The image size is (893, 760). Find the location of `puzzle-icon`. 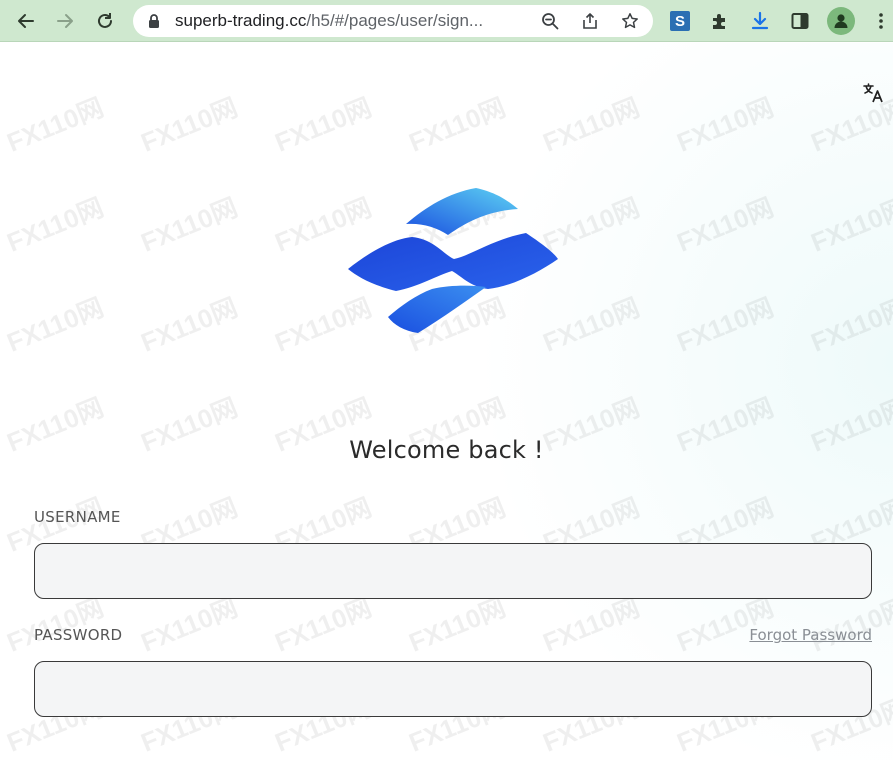

puzzle-icon is located at coordinates (720, 21).